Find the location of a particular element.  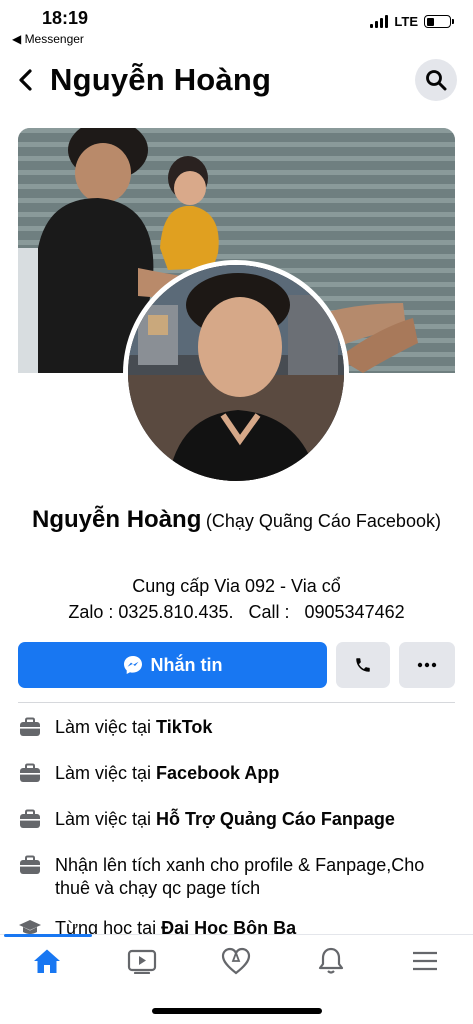

profile-picture is located at coordinates (236, 373).